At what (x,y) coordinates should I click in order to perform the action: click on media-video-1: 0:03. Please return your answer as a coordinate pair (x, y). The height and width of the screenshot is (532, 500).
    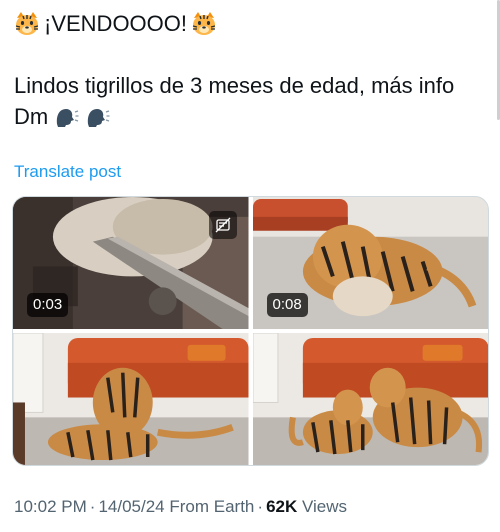
    Looking at the image, I should click on (131, 263).